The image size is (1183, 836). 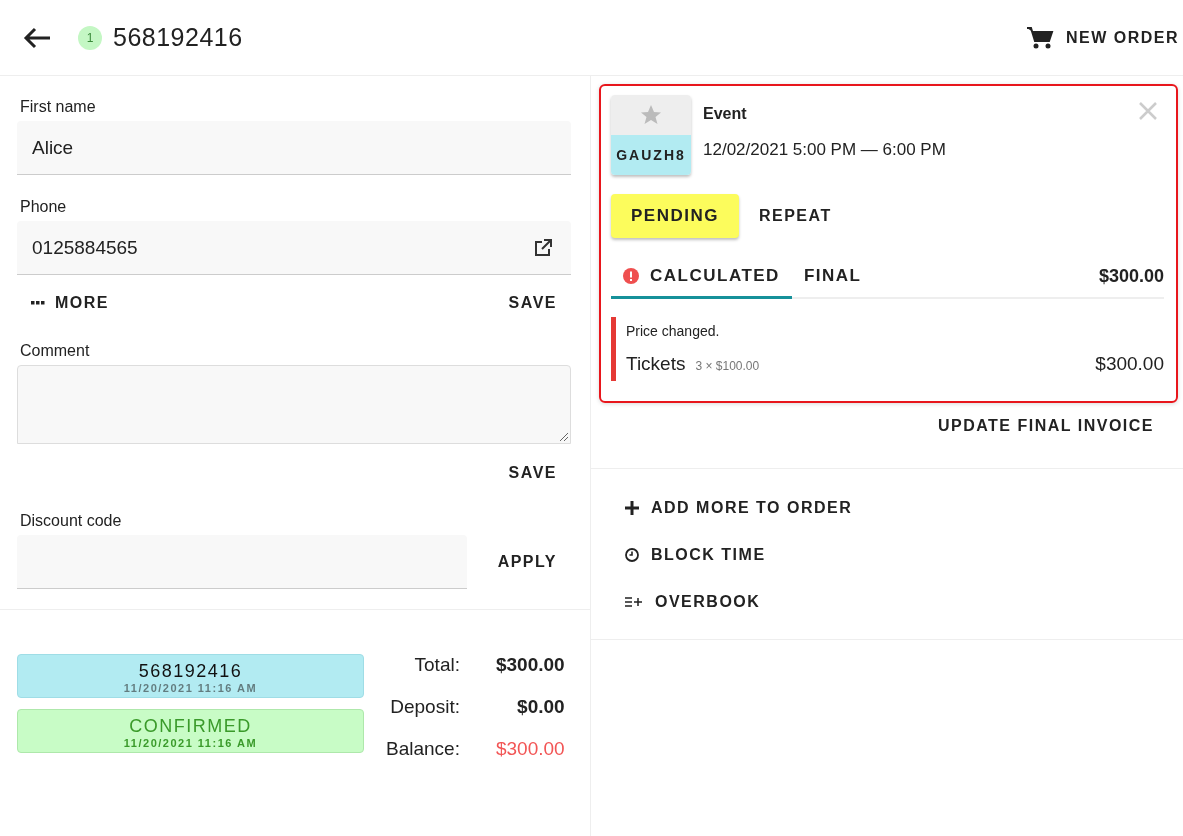 I want to click on total-label: Deposit:, so click(x=425, y=707).